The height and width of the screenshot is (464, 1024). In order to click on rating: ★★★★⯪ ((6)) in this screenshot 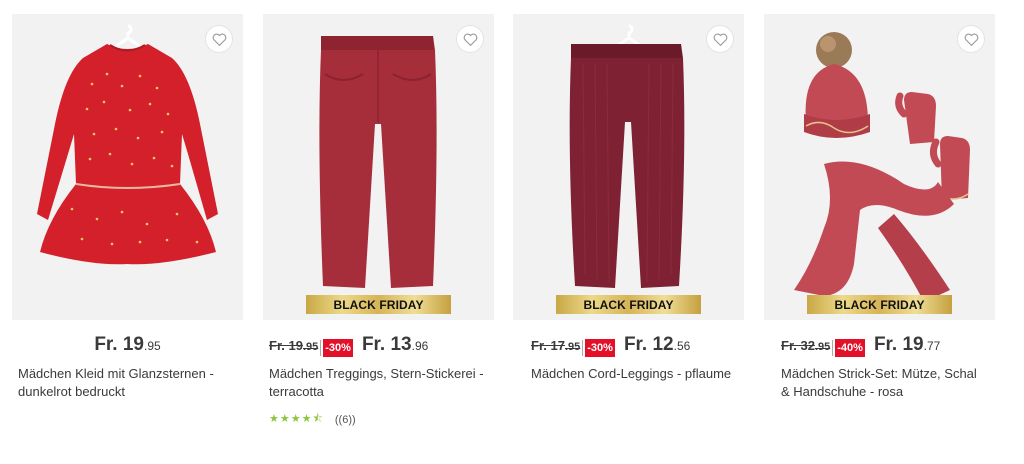, I will do `click(378, 419)`.